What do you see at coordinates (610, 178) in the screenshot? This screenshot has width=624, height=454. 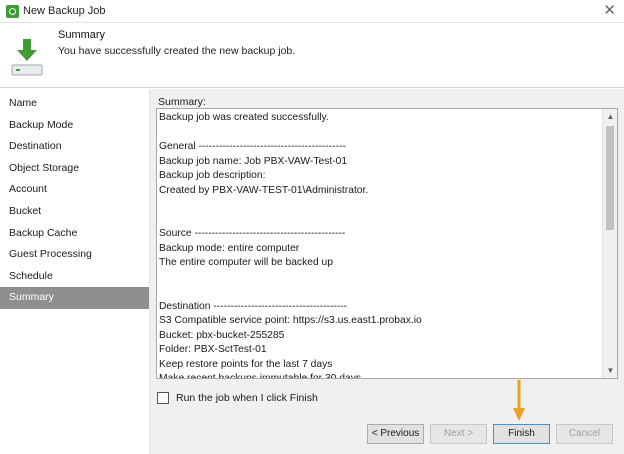 I see `scroll-thumb` at bounding box center [610, 178].